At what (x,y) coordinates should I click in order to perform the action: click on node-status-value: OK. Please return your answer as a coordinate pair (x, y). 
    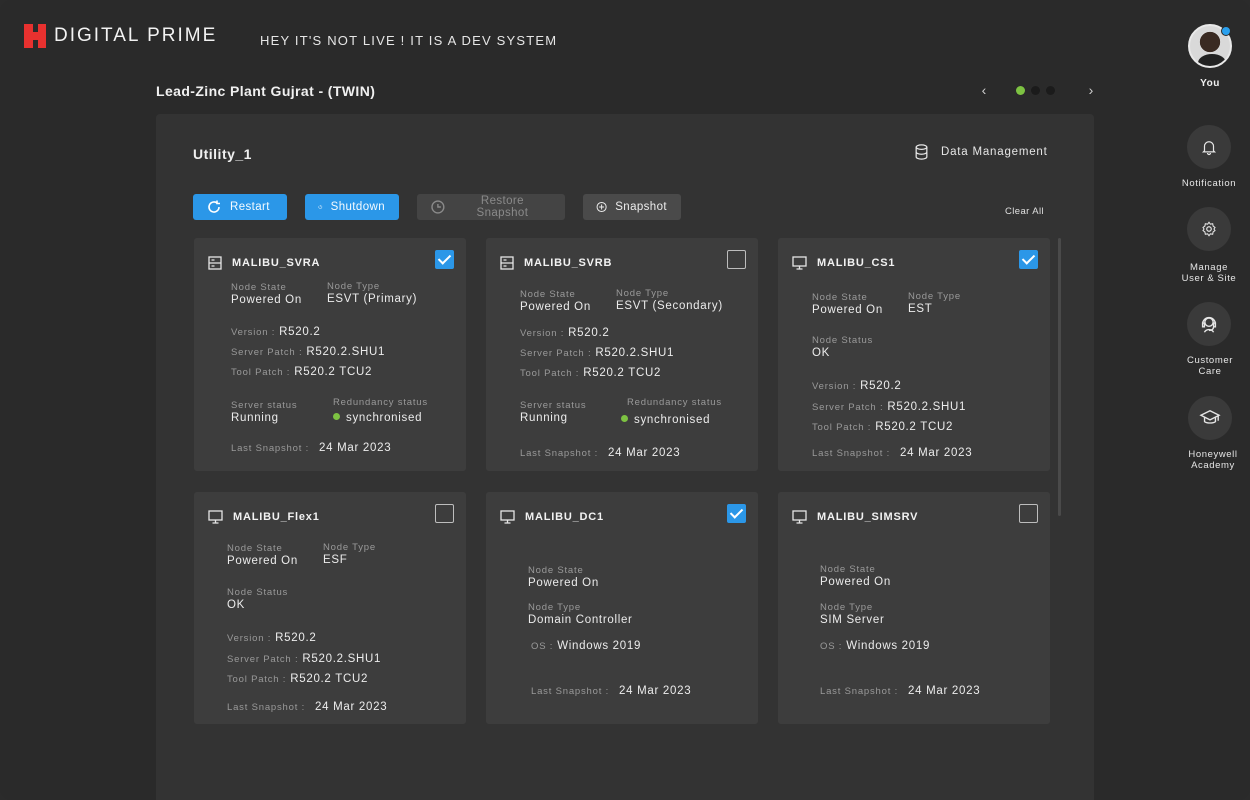
    Looking at the image, I should click on (236, 605).